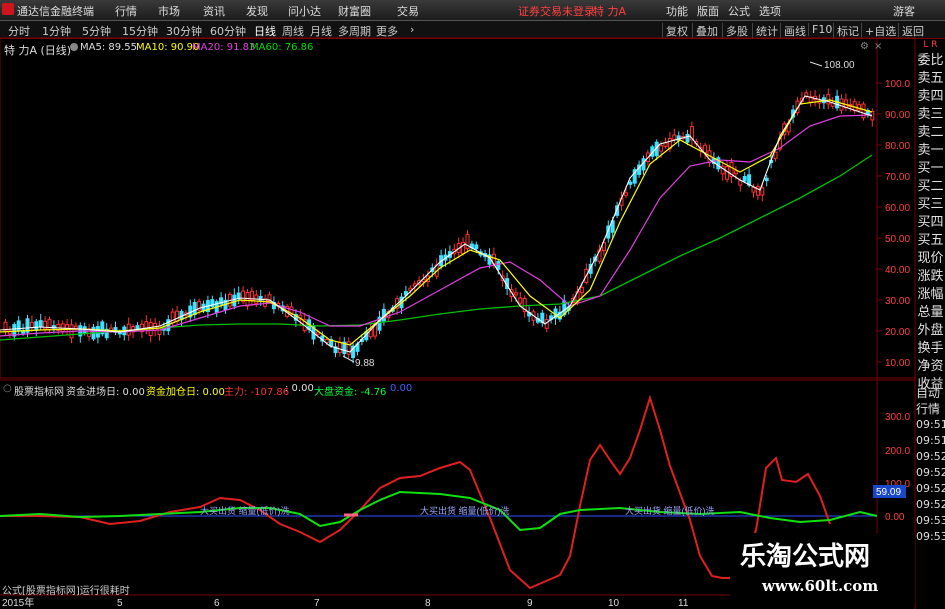 The image size is (945, 609). What do you see at coordinates (168, 47) in the screenshot?
I see `ma10-legend: MA10: 90.90` at bounding box center [168, 47].